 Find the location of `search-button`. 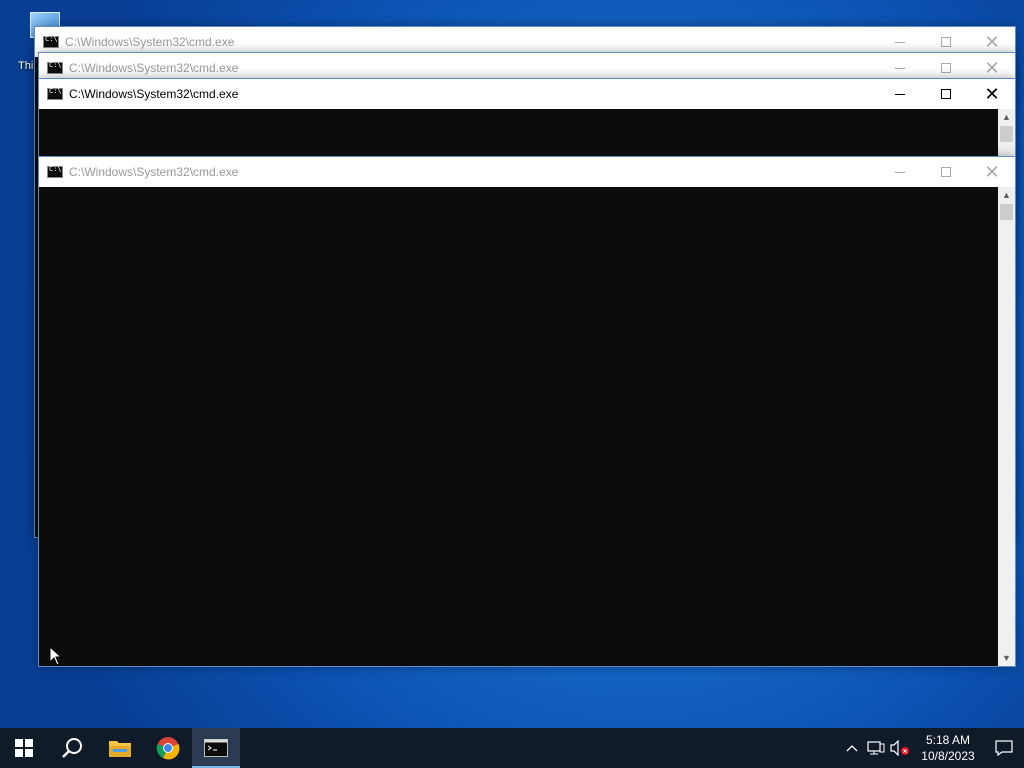

search-button is located at coordinates (72, 748).